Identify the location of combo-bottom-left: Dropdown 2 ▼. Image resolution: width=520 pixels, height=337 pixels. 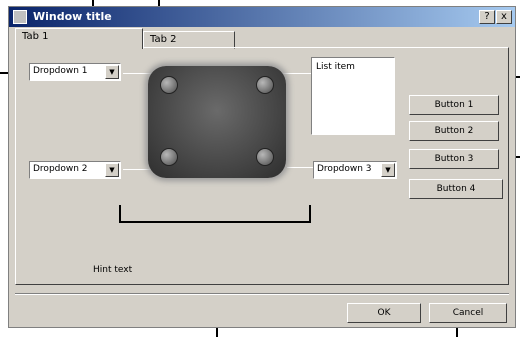
(75, 170).